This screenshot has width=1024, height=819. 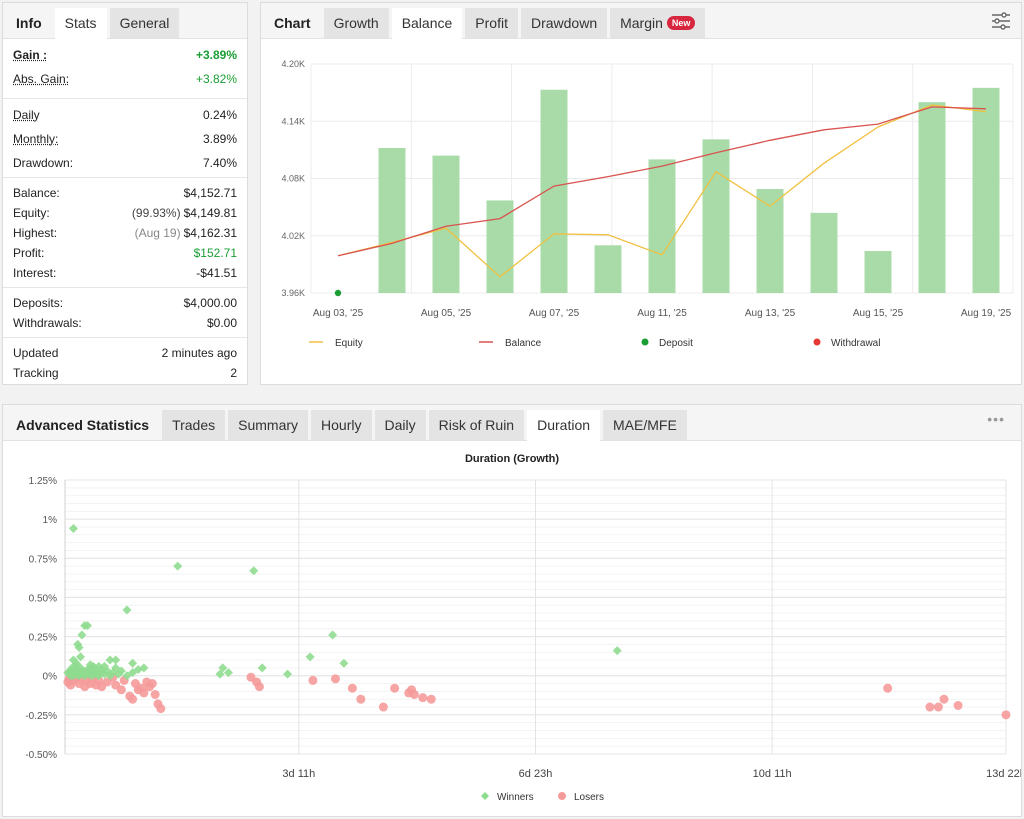 I want to click on highest-value: $4,162.31, so click(x=210, y=233).